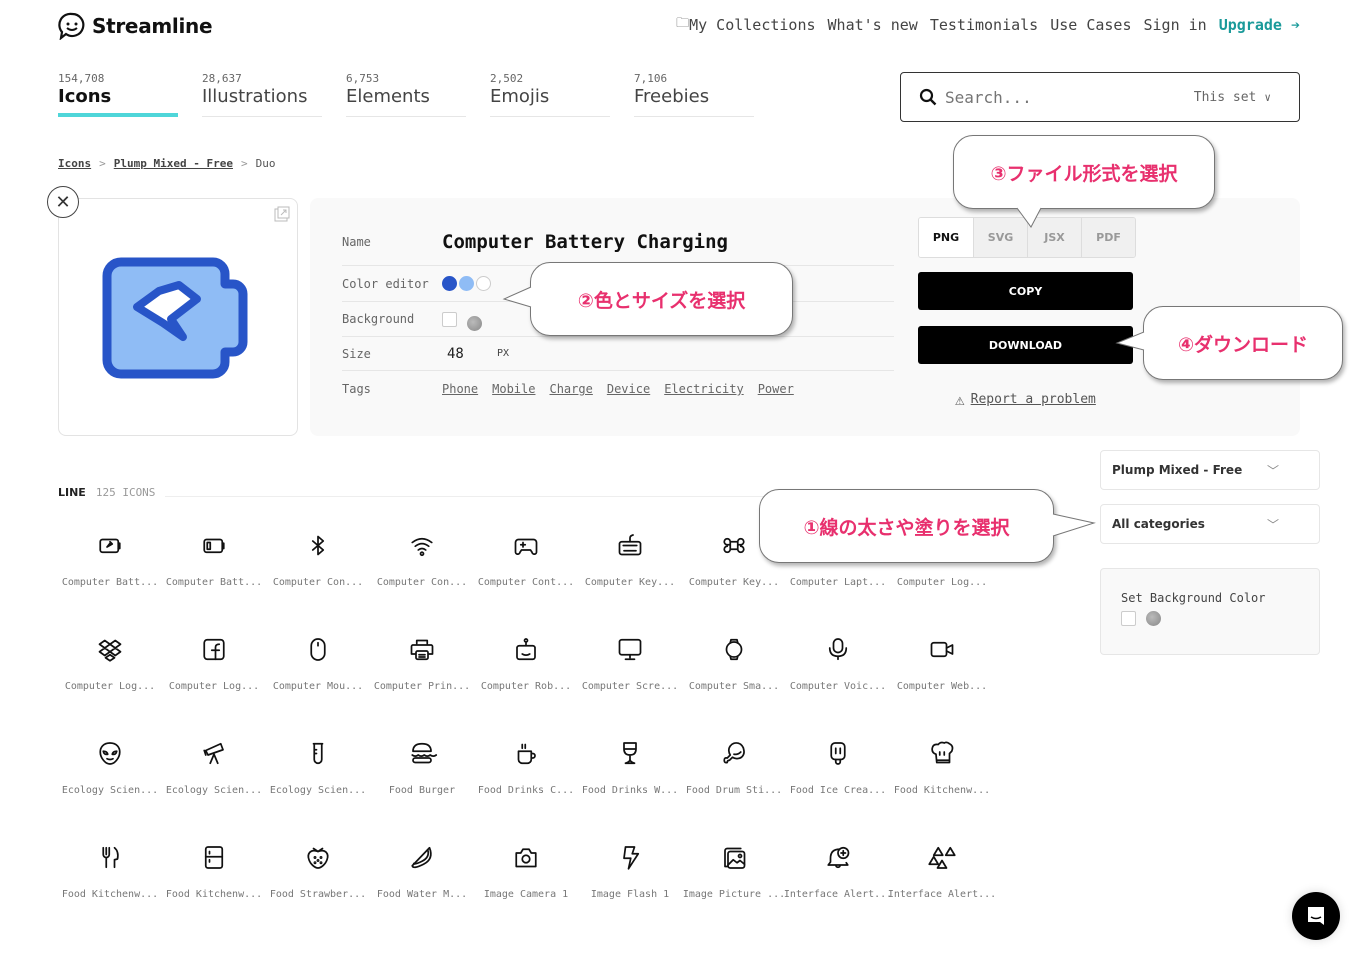  I want to click on mouse-icon, so click(318, 649).